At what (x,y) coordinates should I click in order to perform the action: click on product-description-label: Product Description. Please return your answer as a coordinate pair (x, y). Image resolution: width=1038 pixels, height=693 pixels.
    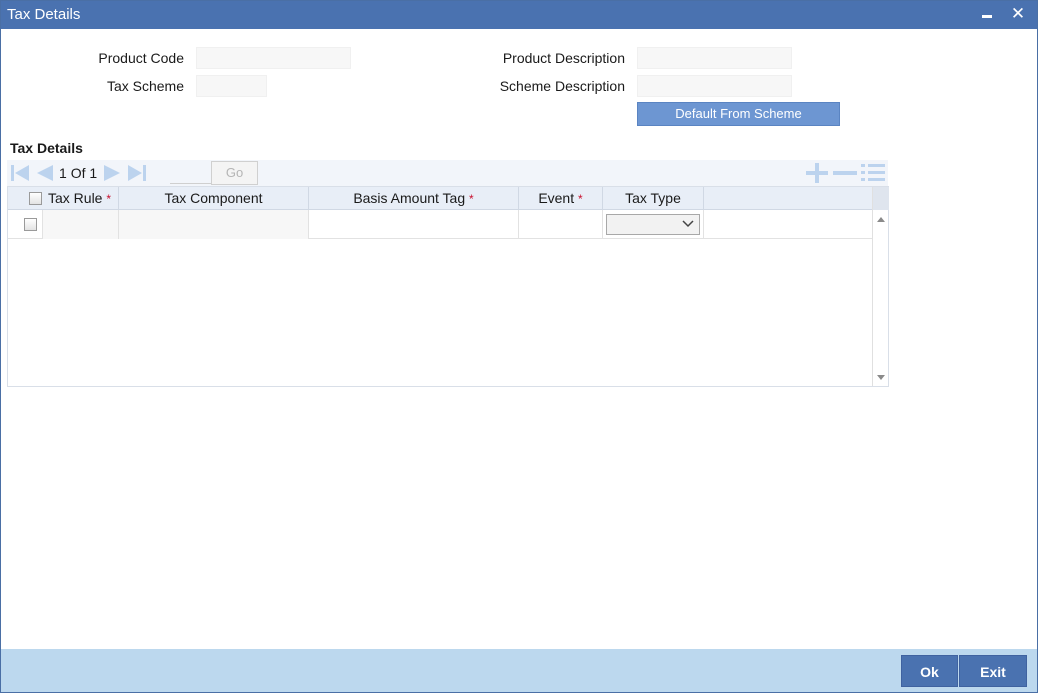
    Looking at the image, I should click on (563, 58).